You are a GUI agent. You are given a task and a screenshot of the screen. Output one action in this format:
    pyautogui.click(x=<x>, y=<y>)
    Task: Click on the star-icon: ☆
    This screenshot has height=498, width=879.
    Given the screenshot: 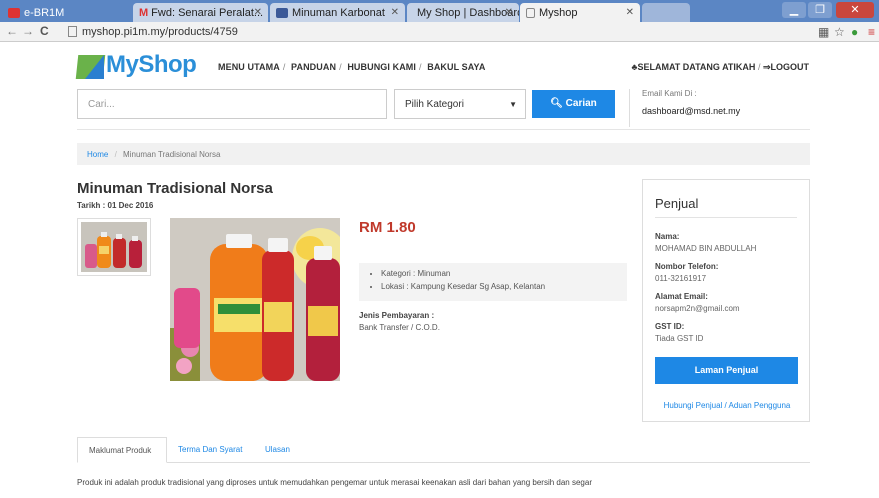 What is the action you would take?
    pyautogui.click(x=839, y=32)
    